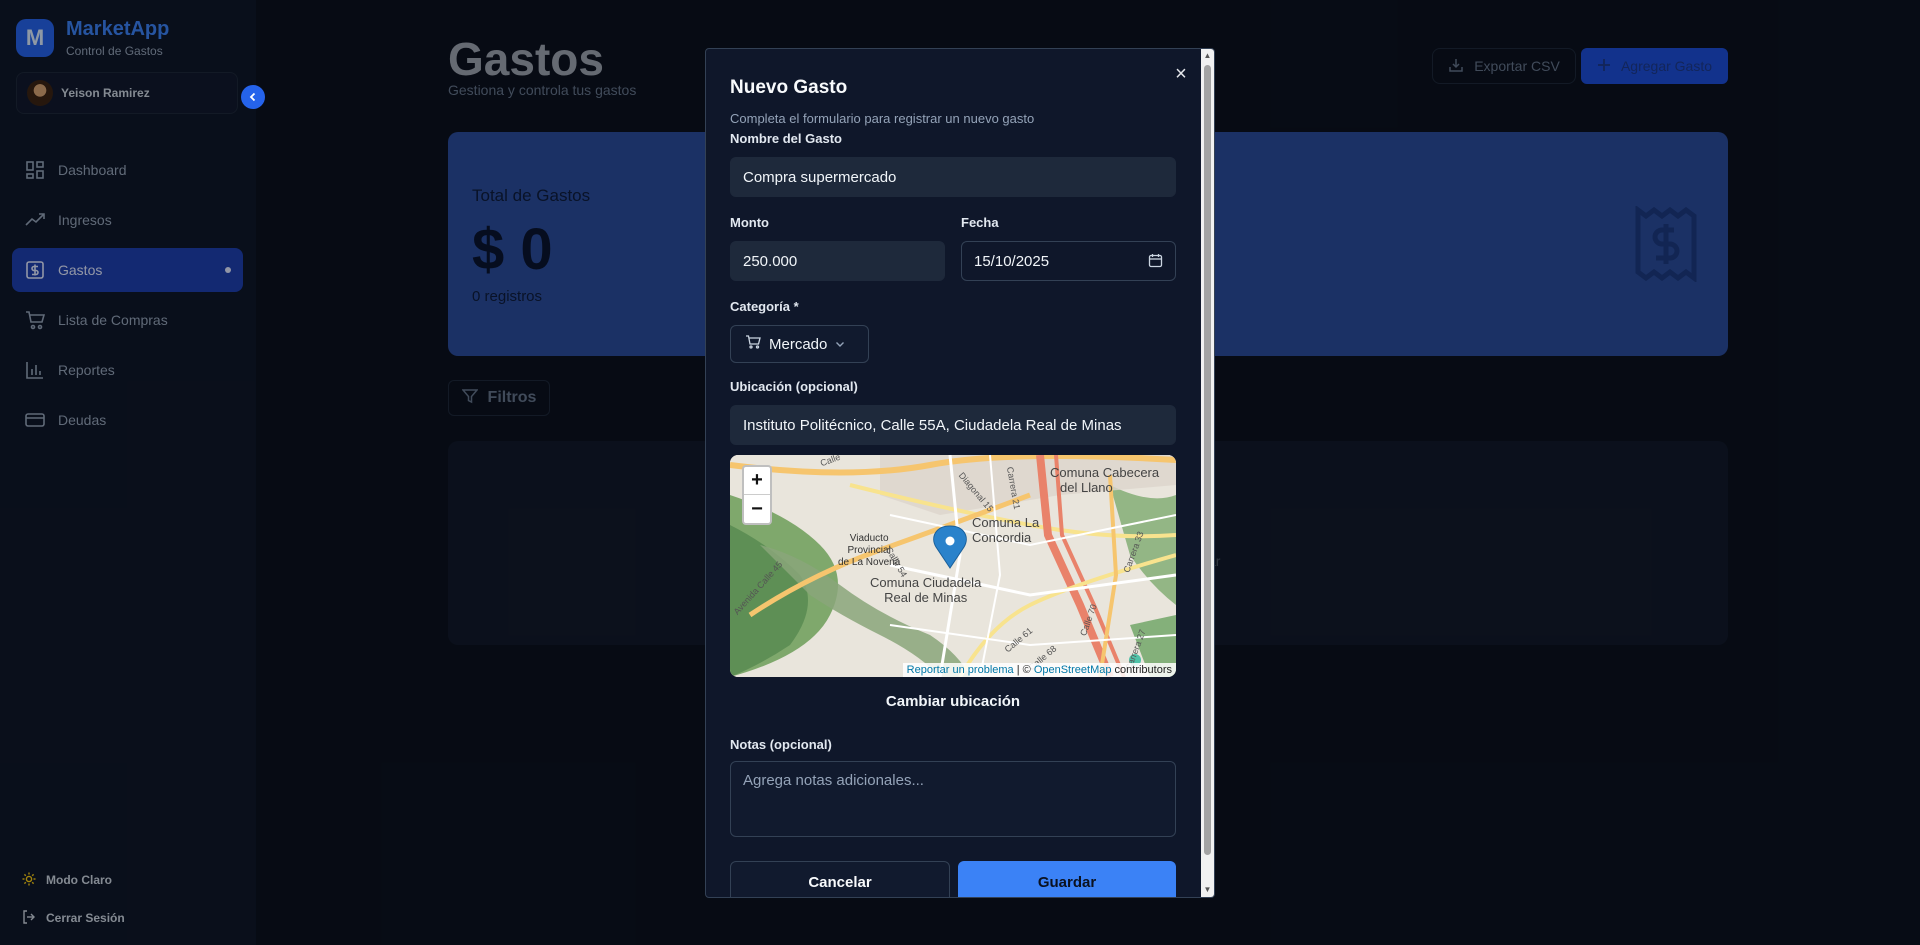  I want to click on map-label: Comuna La Concordia, so click(1006, 530).